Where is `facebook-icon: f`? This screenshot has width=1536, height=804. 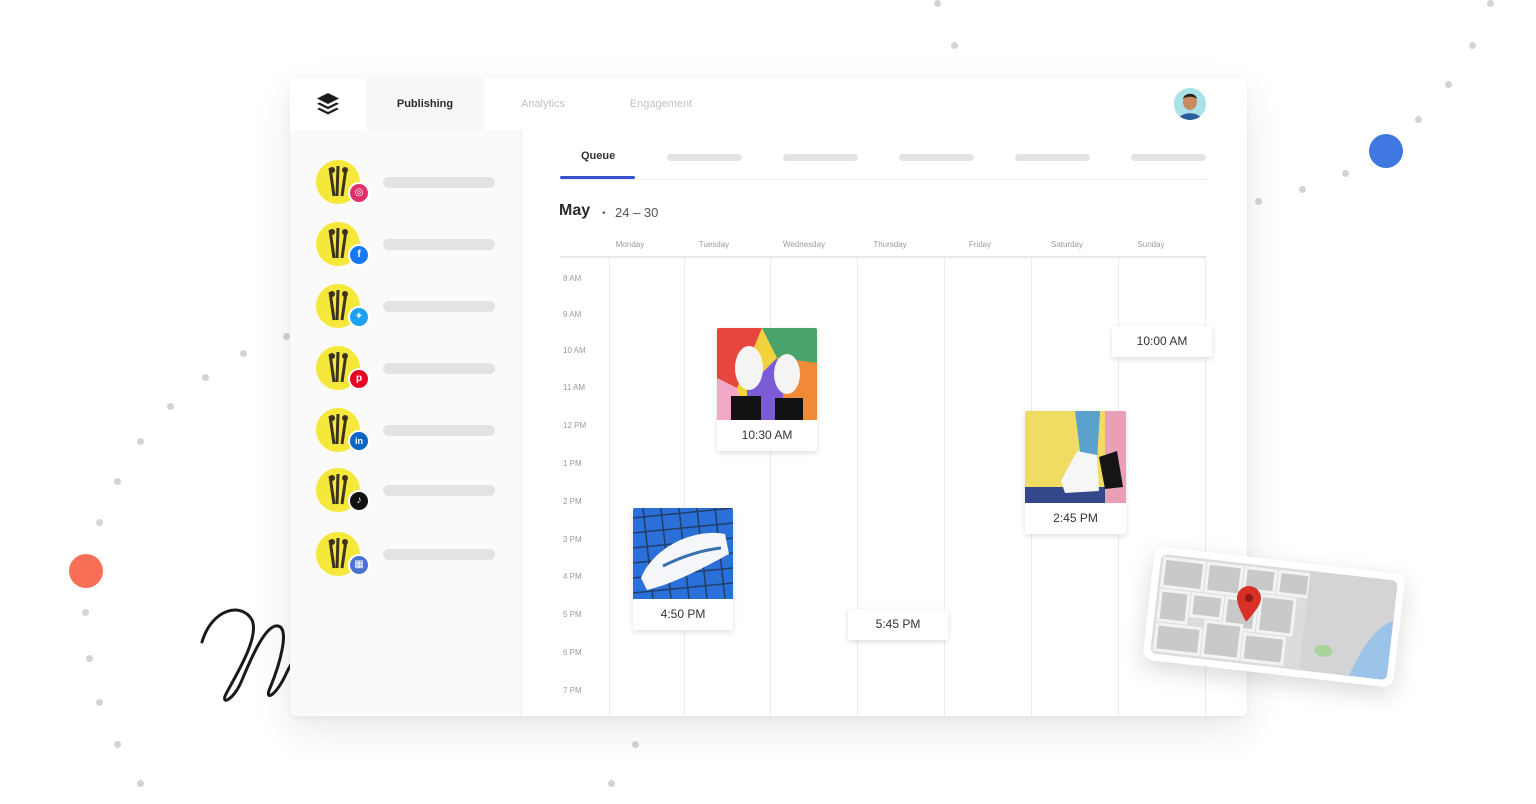 facebook-icon: f is located at coordinates (359, 255).